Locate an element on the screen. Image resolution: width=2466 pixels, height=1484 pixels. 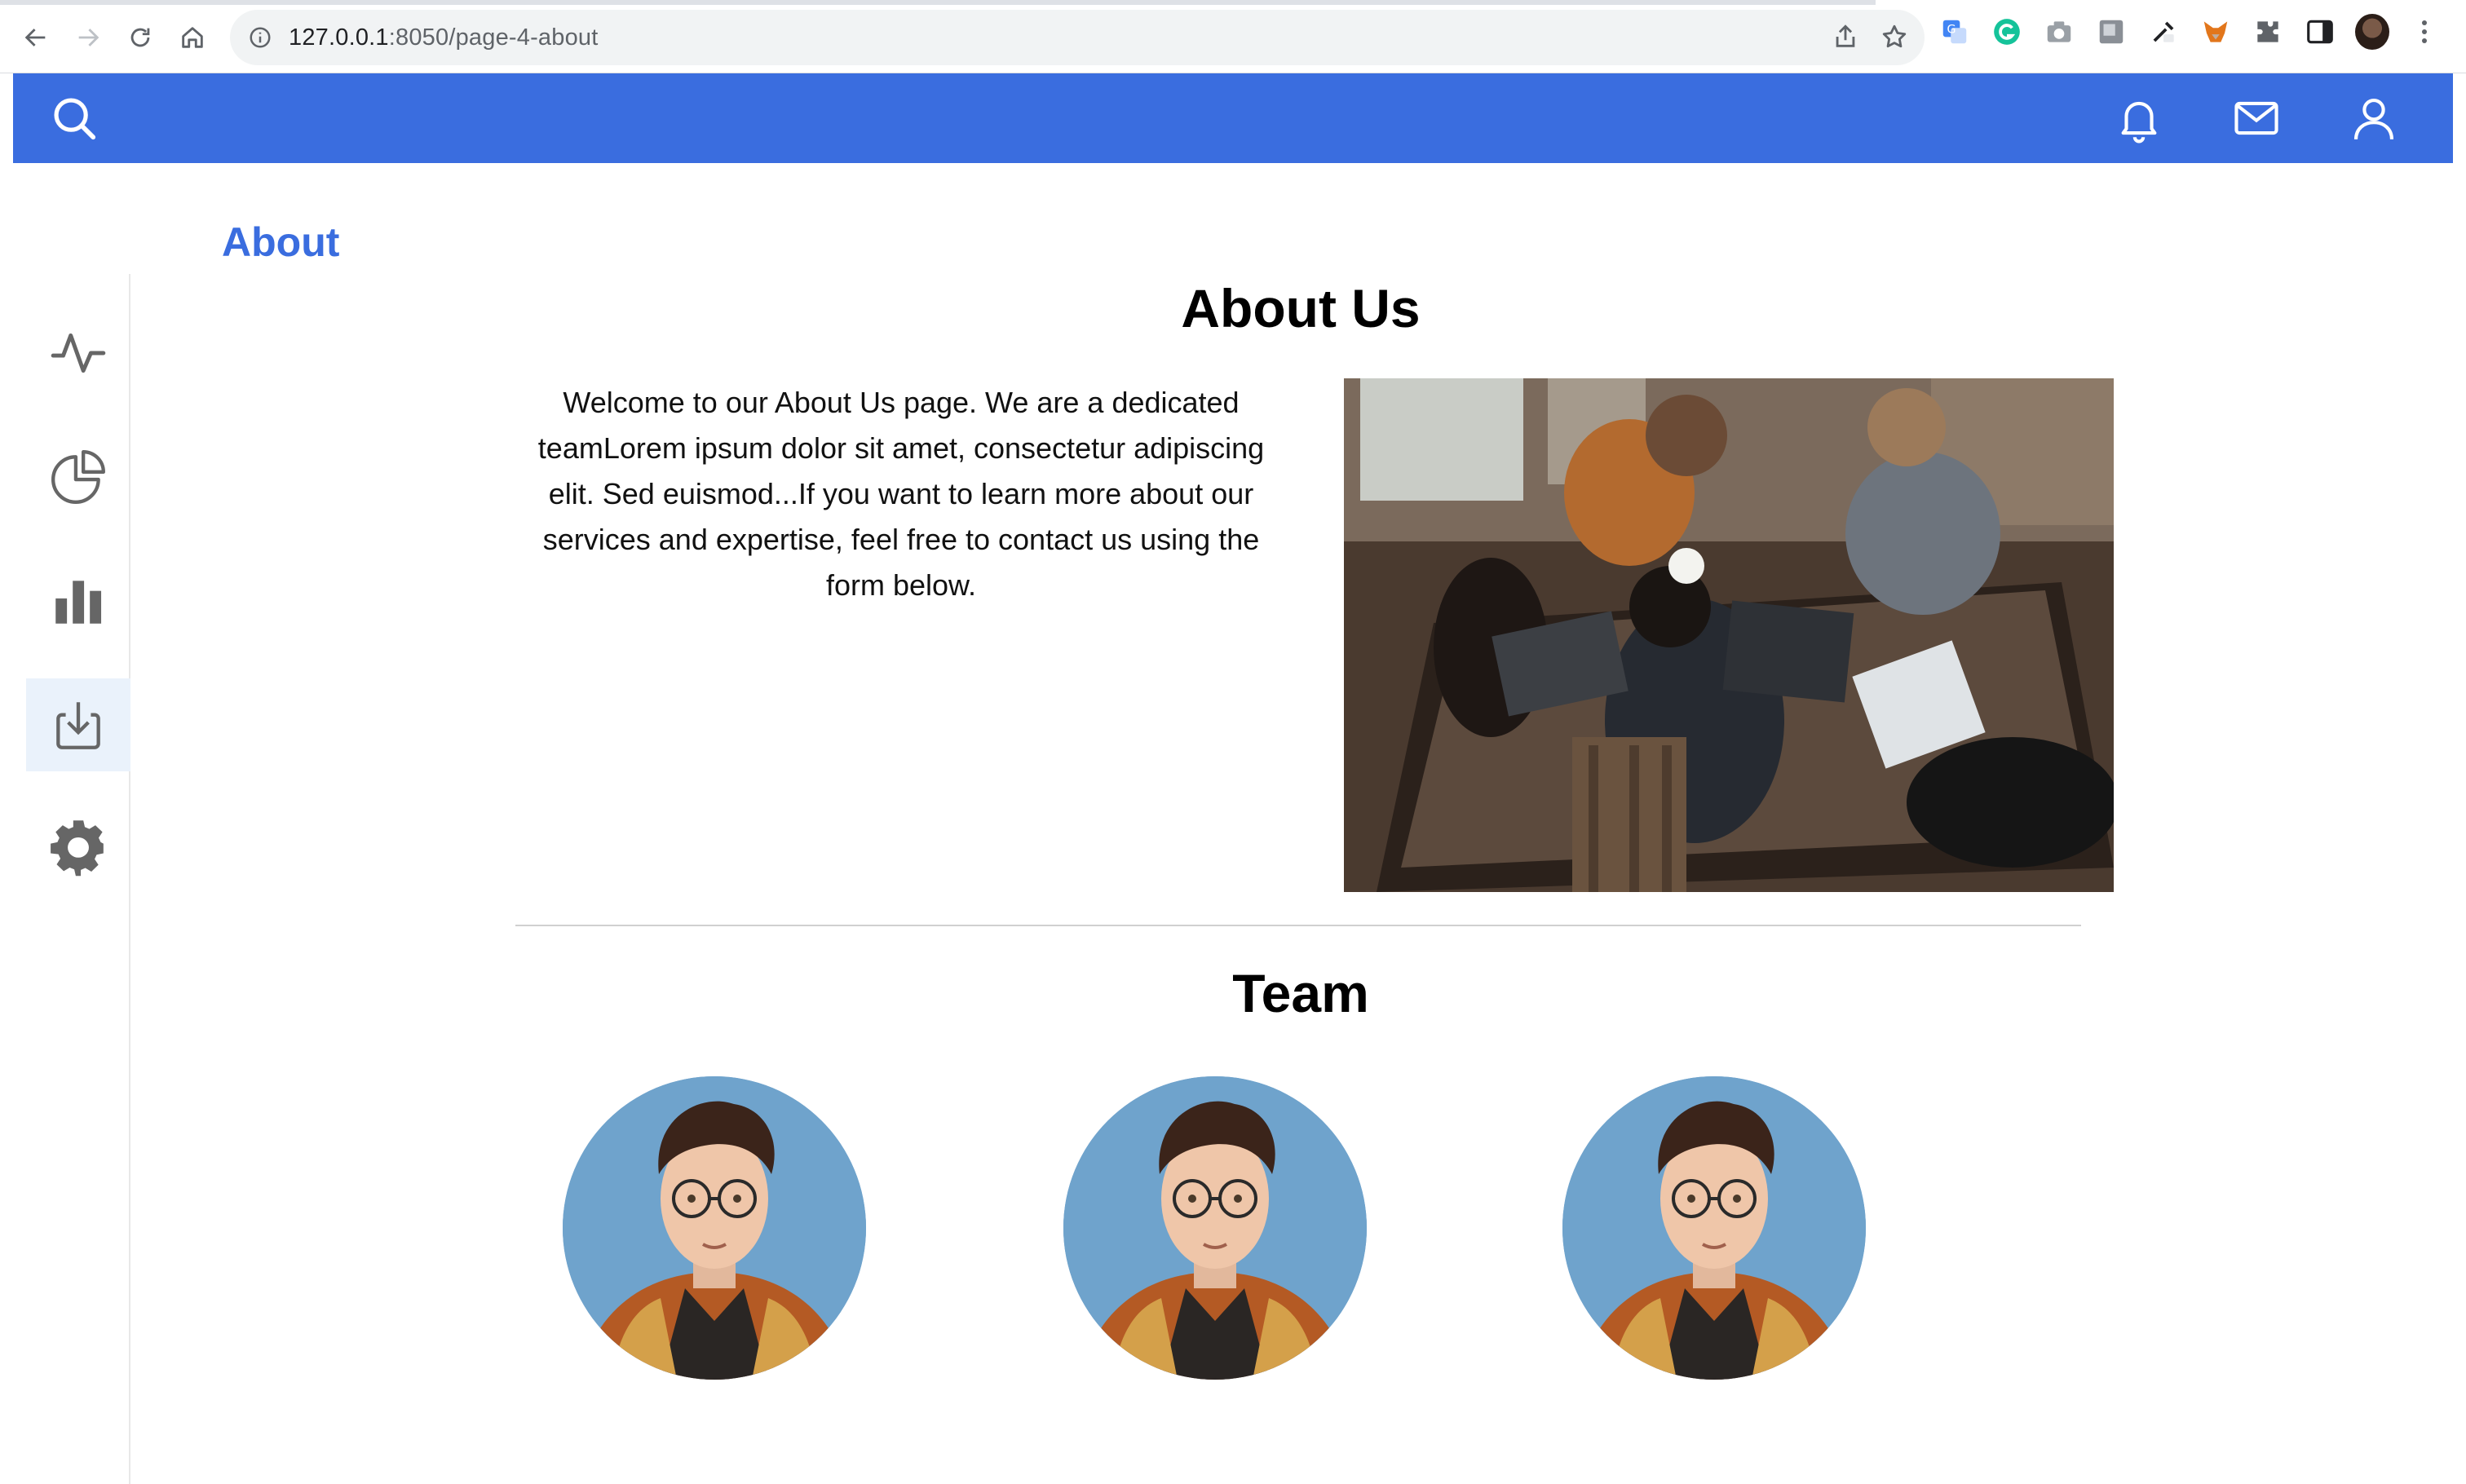
bell-icon is located at coordinates (2139, 122).